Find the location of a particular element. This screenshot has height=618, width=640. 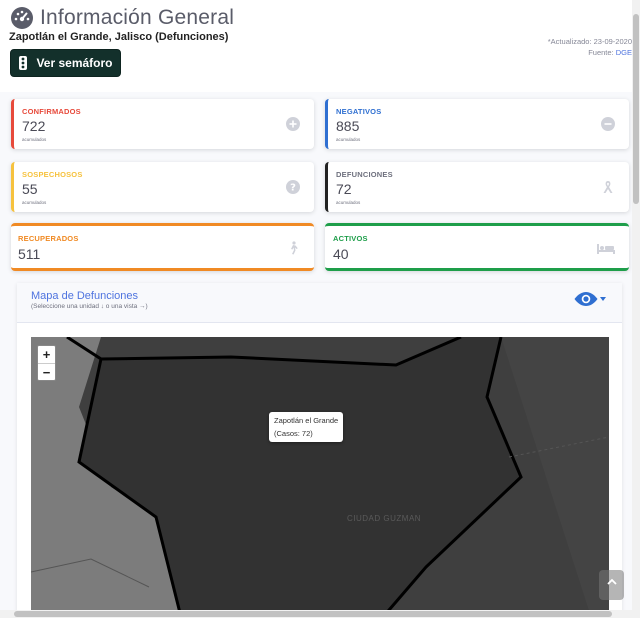

page-title-text: Información General is located at coordinates (137, 17).